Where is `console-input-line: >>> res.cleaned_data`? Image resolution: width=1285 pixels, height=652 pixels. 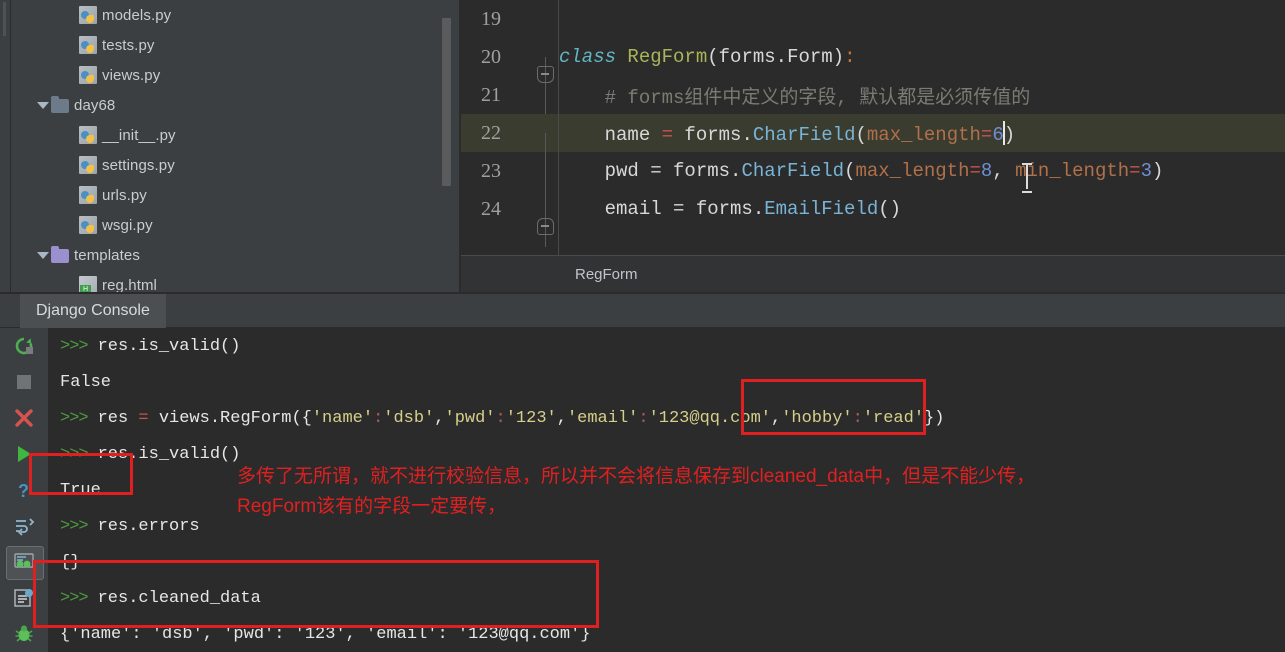 console-input-line: >>> res.cleaned_data is located at coordinates (666, 598).